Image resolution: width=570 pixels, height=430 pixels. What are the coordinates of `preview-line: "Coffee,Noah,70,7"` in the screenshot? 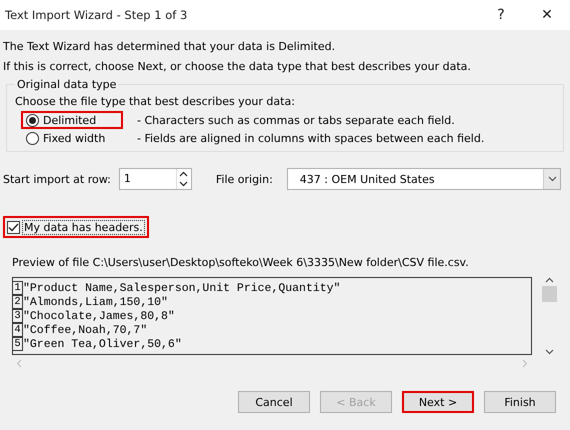 It's located at (85, 330).